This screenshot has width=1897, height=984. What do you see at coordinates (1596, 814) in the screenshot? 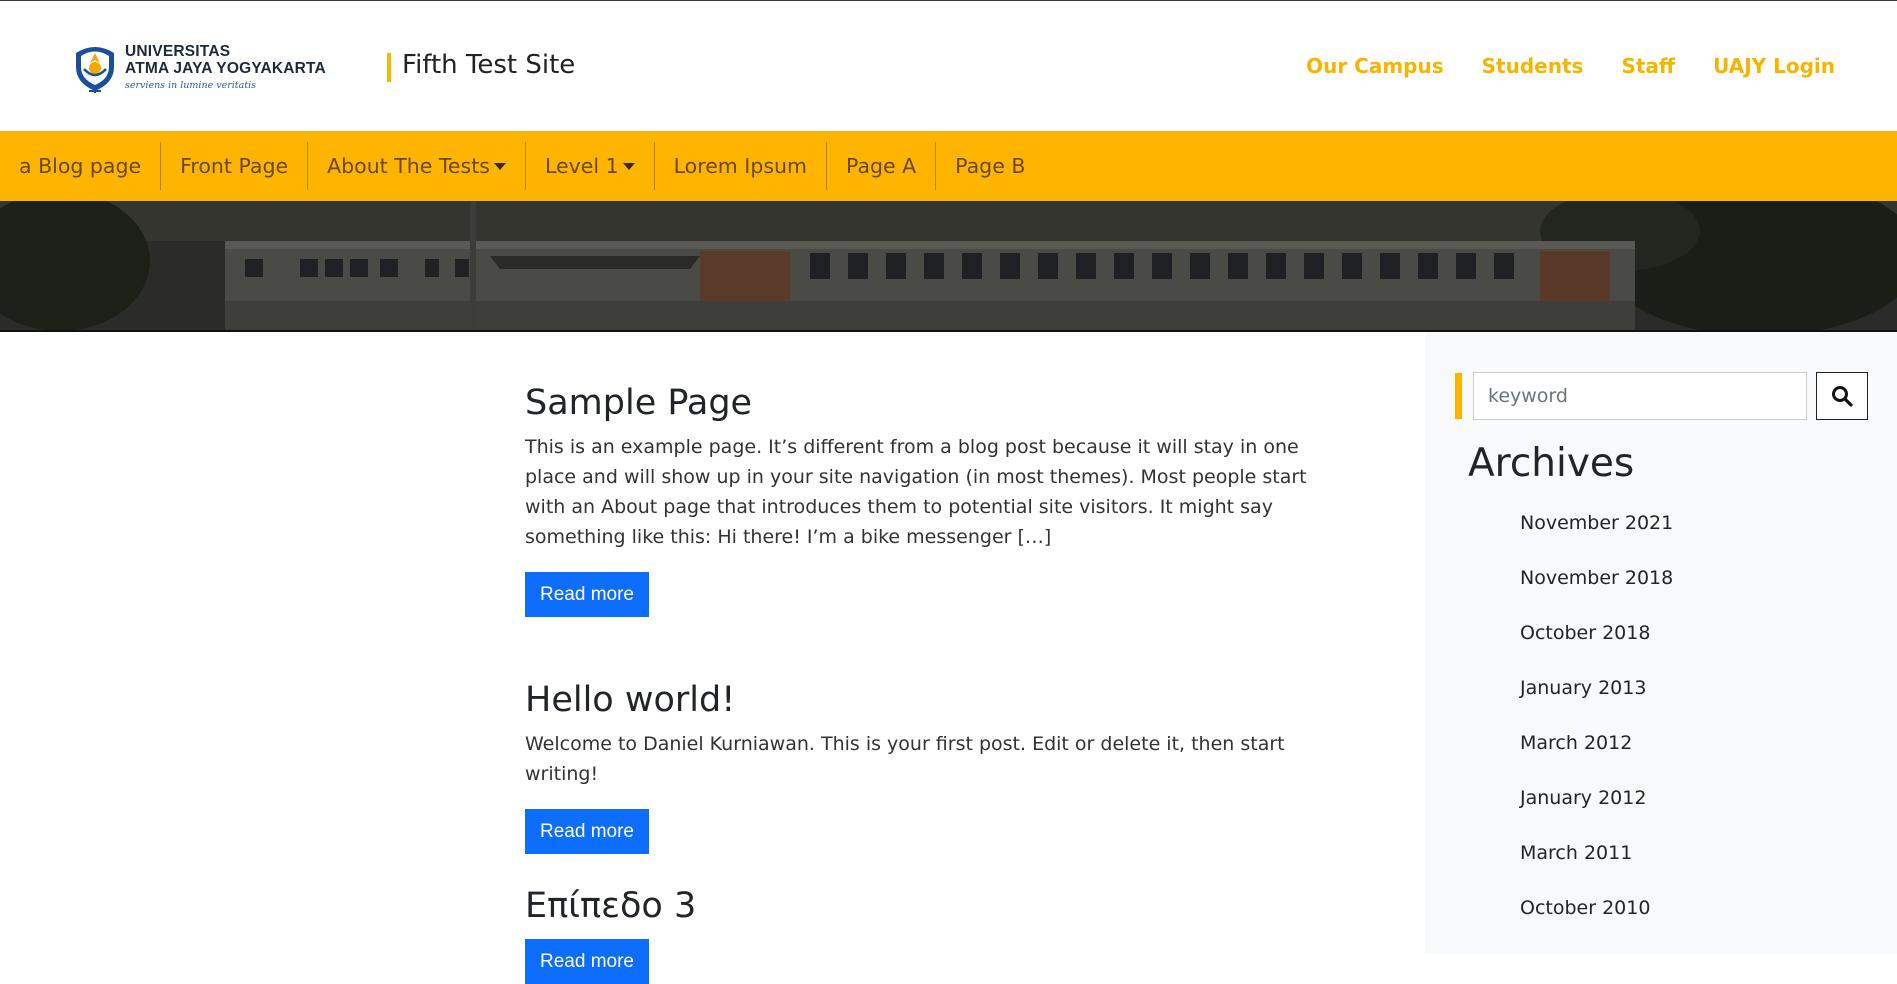
I see `archive-link: January 2012` at bounding box center [1596, 814].